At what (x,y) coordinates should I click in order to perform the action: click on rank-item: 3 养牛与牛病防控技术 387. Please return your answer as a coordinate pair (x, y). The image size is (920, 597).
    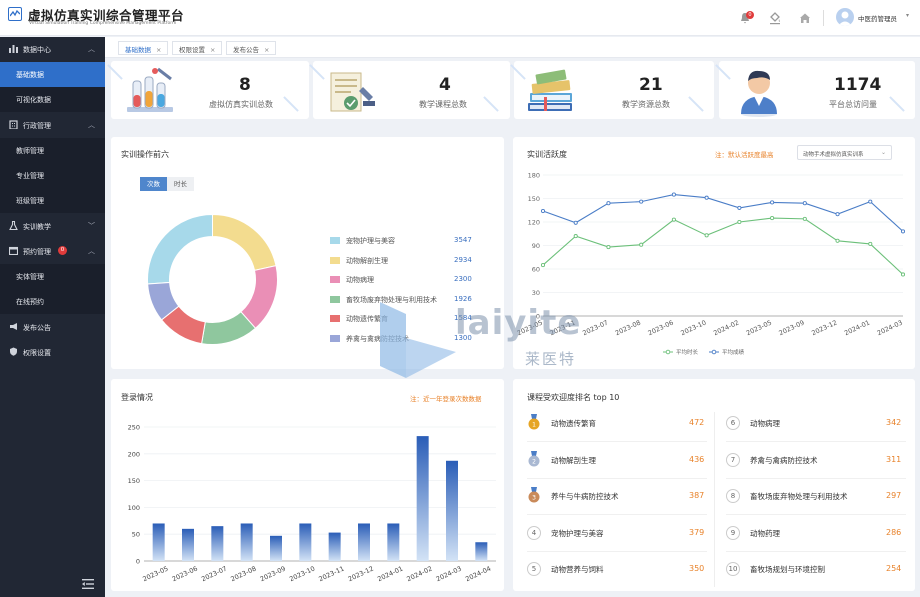
    Looking at the image, I should click on (617, 498).